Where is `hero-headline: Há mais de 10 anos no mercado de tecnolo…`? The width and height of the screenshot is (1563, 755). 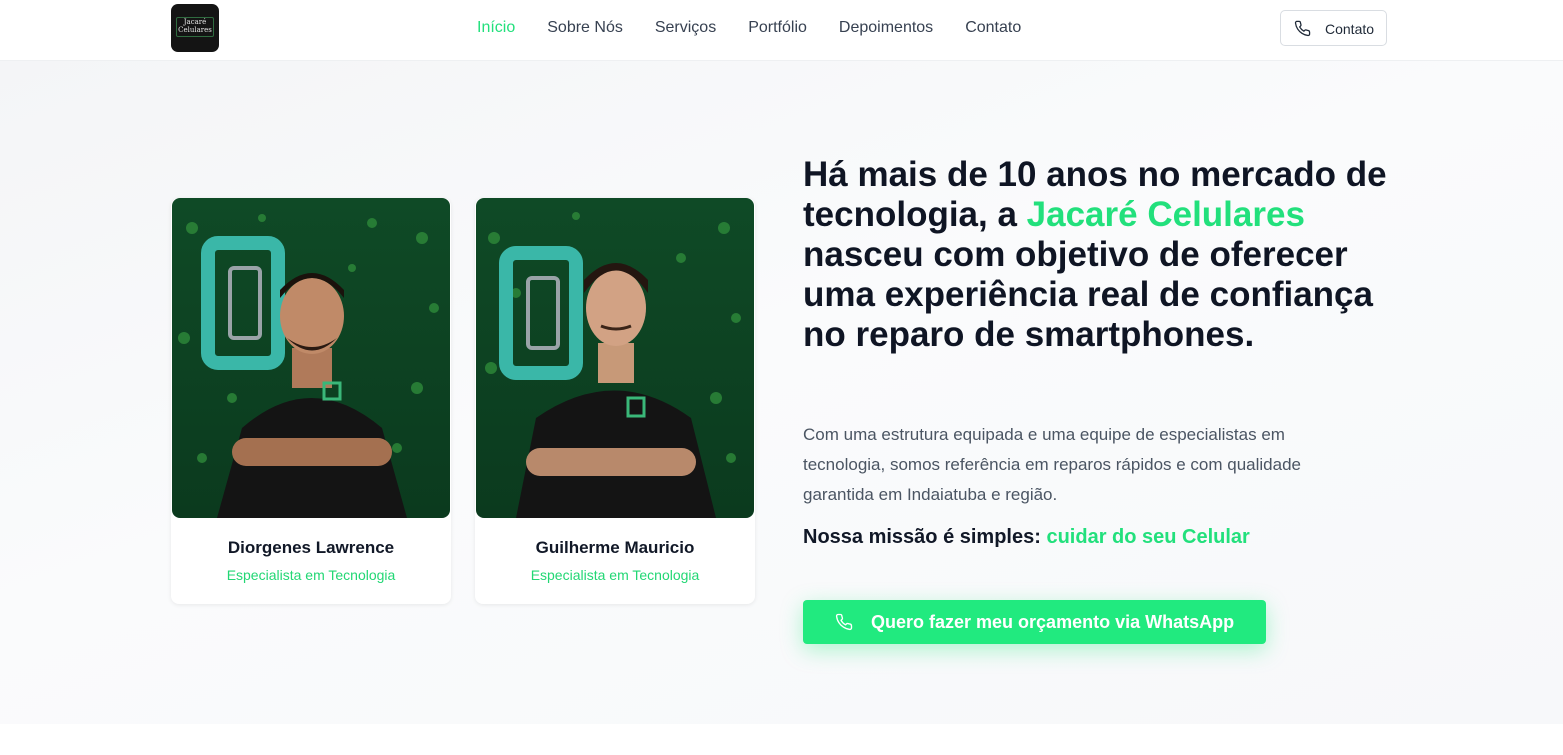 hero-headline: Há mais de 10 anos no mercado de tecnolo… is located at coordinates (1103, 255).